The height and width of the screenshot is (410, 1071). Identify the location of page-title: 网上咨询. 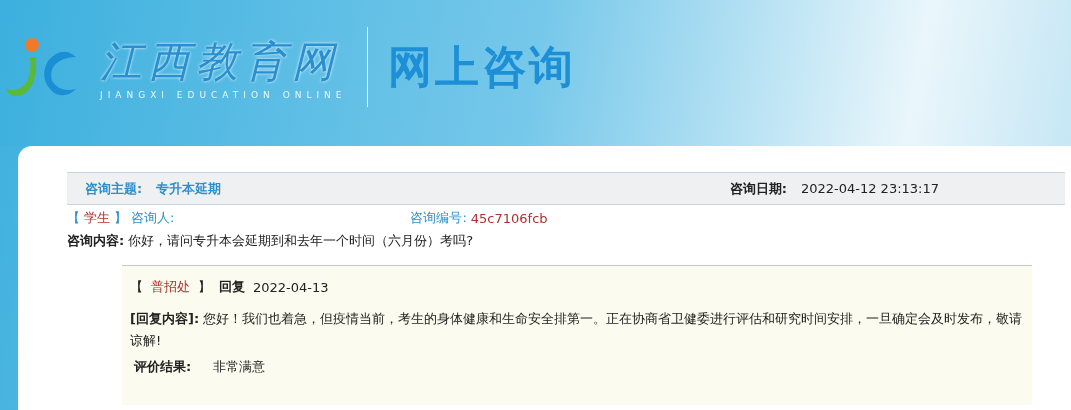
(481, 66).